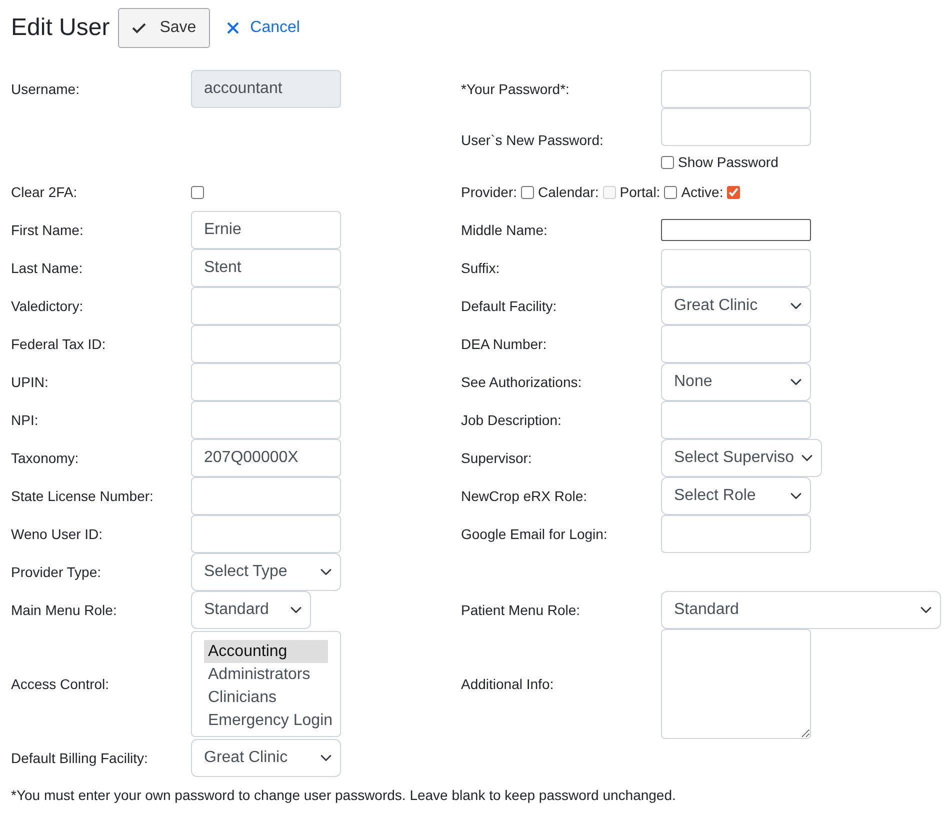 The height and width of the screenshot is (825, 945). Describe the element at coordinates (57, 534) in the screenshot. I see `field-label: Weno User ID:` at that location.